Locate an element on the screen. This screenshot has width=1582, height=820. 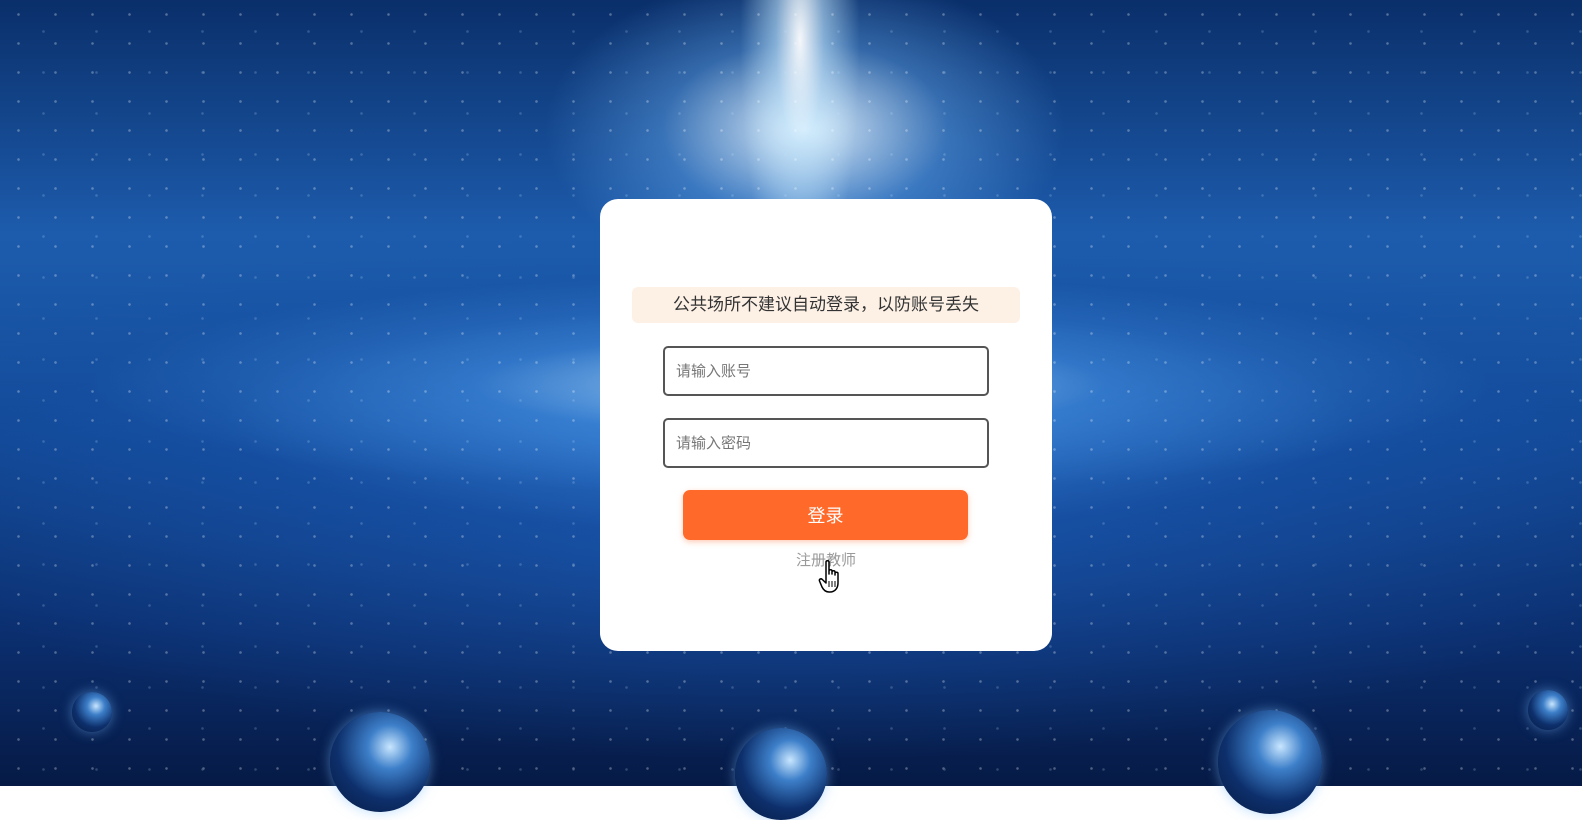
planet-center is located at coordinates (781, 774).